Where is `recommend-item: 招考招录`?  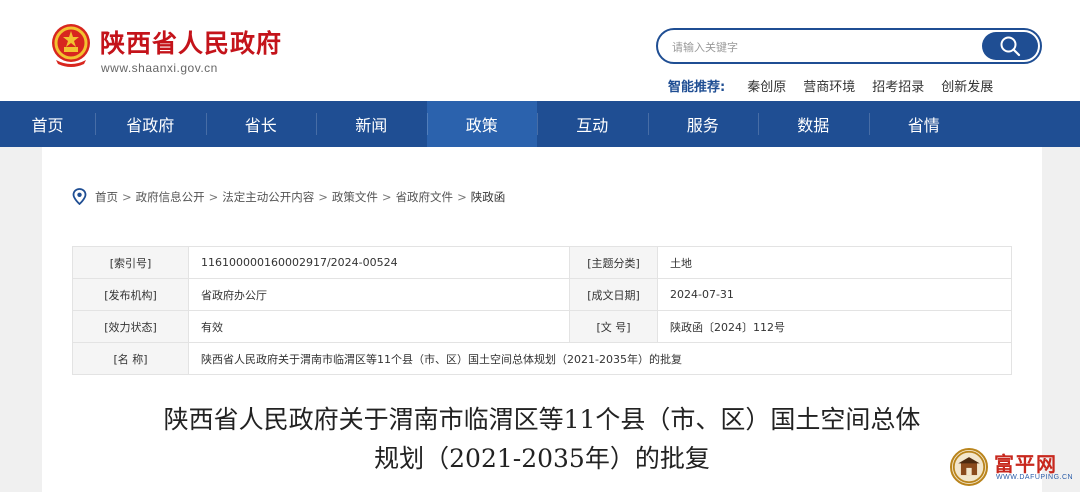 recommend-item: 招考招录 is located at coordinates (898, 85).